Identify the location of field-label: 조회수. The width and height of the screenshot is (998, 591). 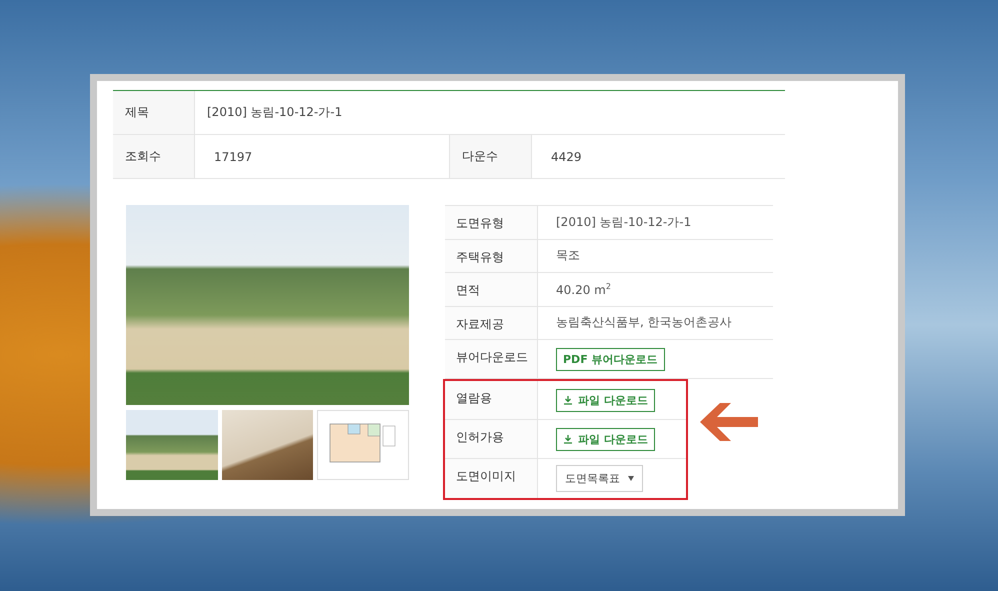
(154, 156).